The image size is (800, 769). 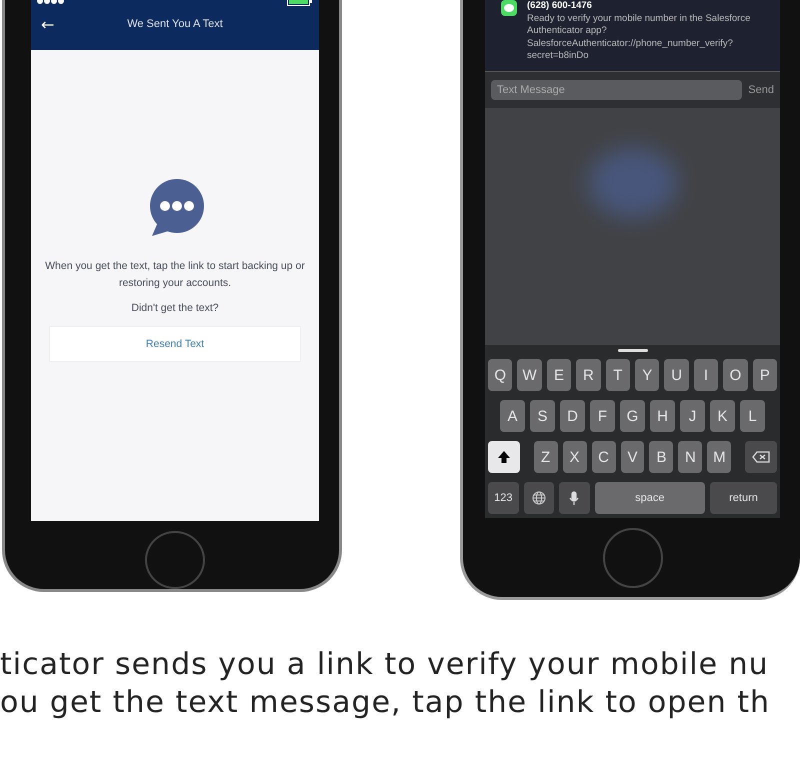 I want to click on keyboard-key: T, so click(x=618, y=375).